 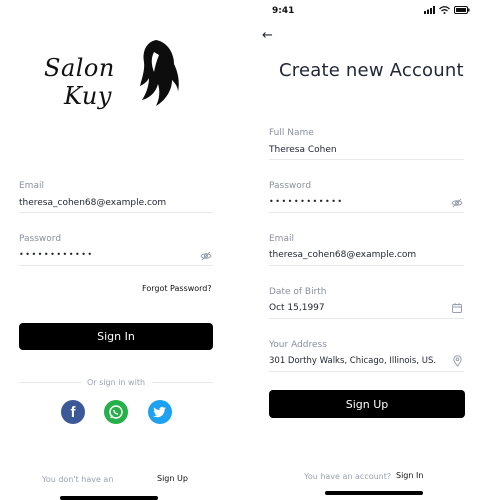 I want to click on battery-icon, so click(x=462, y=10).